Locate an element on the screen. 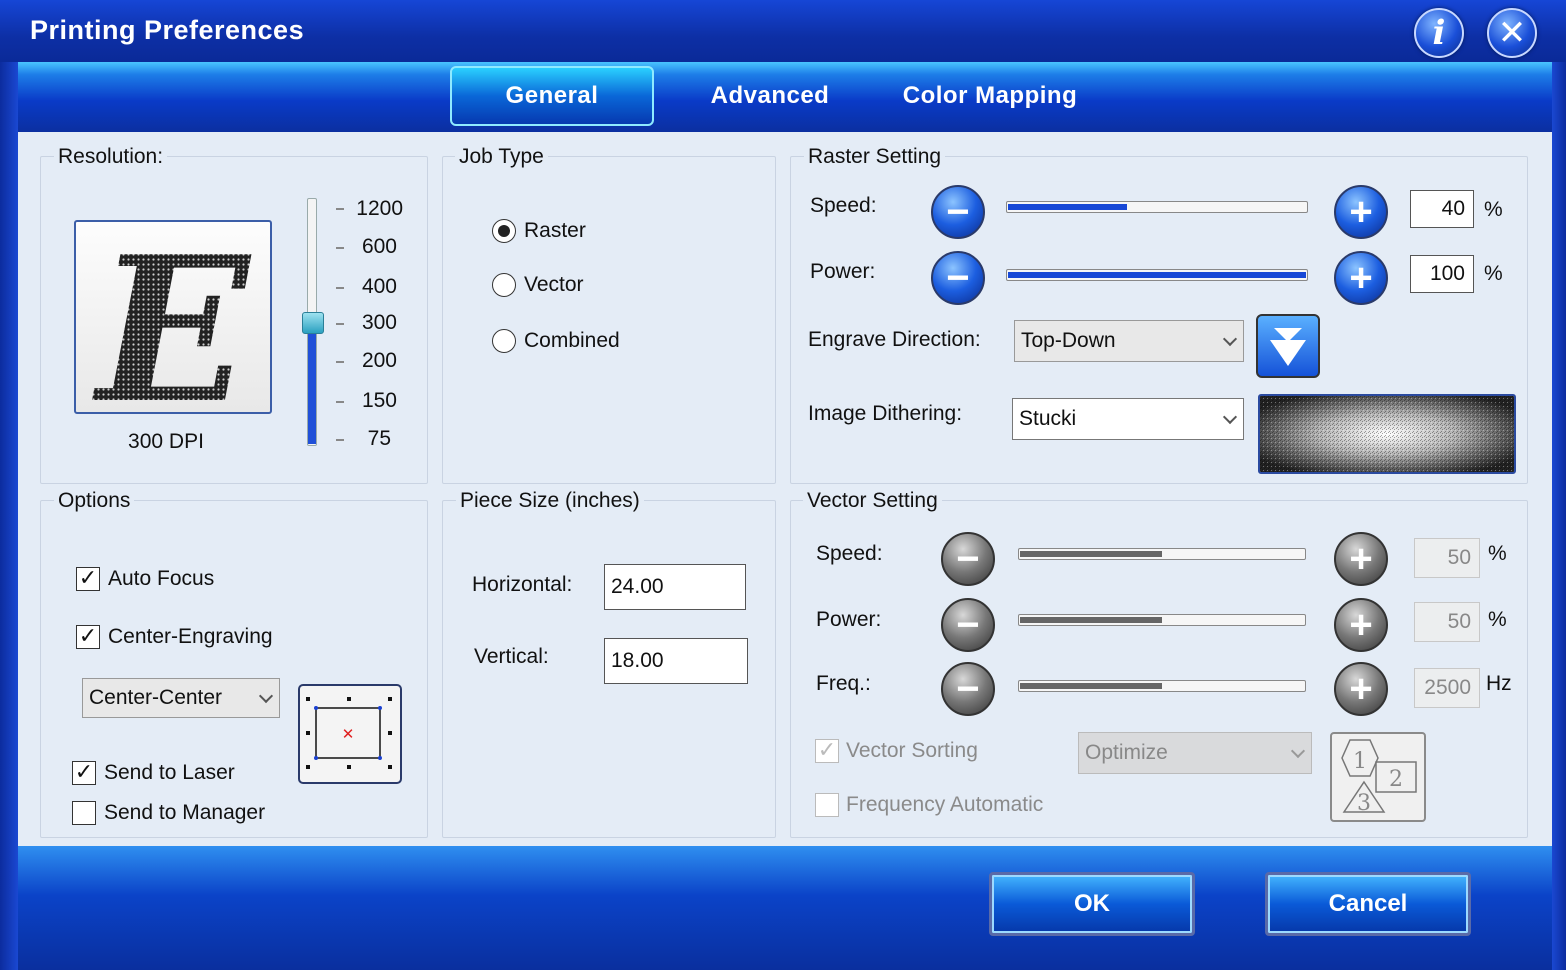 This screenshot has width=1566, height=970. raster-speed-input: 40 is located at coordinates (1442, 209).